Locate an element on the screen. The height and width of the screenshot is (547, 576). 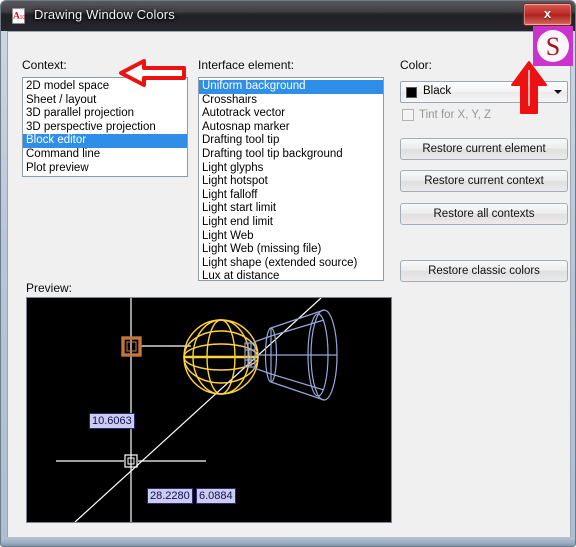
color-selected-value: Black is located at coordinates (437, 91).